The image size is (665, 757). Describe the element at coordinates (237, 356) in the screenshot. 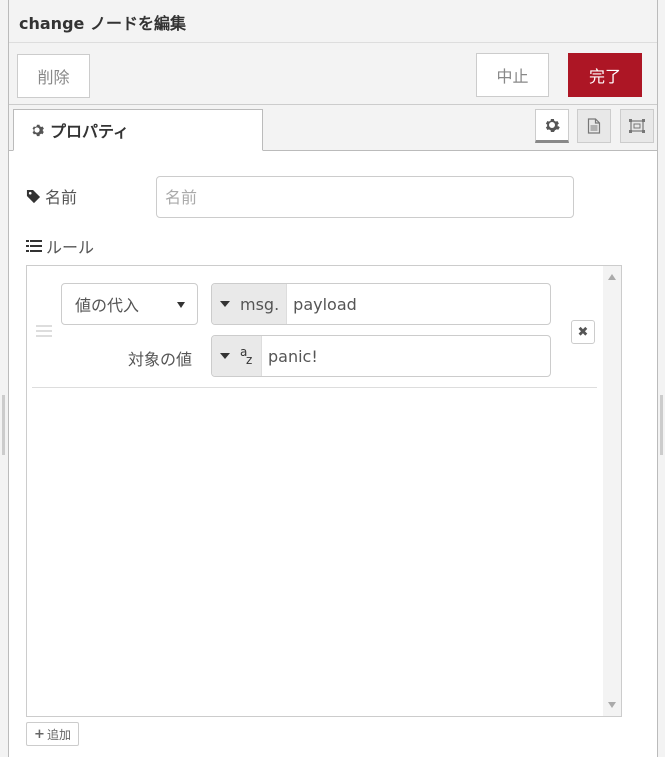

I see `value-type-selector: a z` at that location.